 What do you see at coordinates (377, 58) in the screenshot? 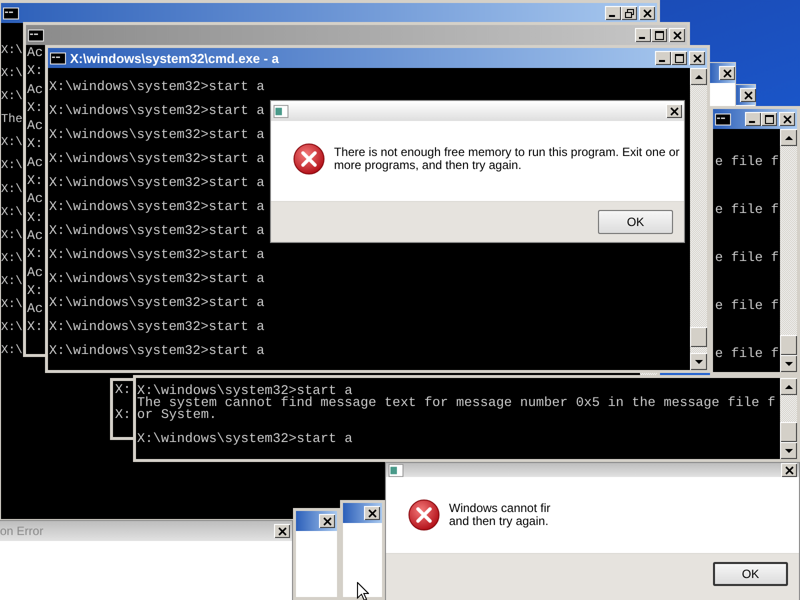
I see `title-bar: X:\windows\system32\cmd.exe - a` at bounding box center [377, 58].